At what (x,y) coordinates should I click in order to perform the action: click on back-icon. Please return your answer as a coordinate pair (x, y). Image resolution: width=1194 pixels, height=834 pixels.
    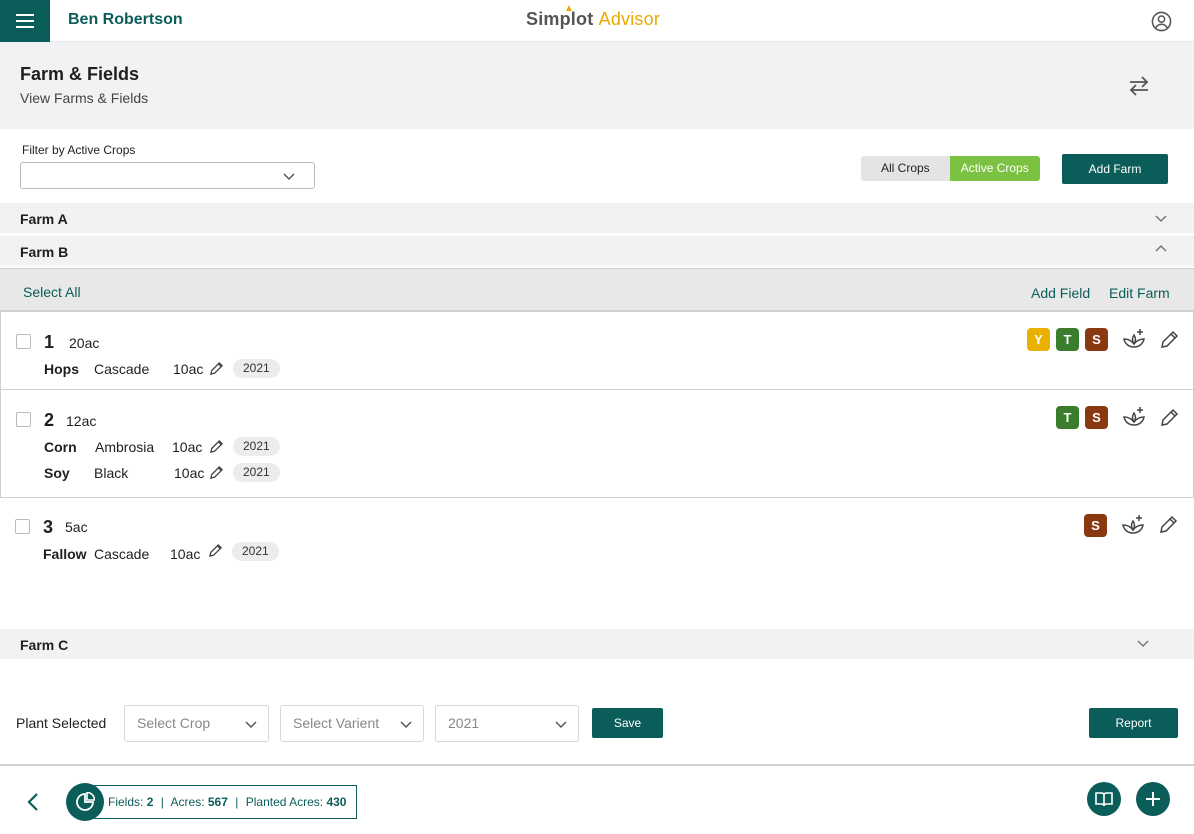
    Looking at the image, I should click on (33, 802).